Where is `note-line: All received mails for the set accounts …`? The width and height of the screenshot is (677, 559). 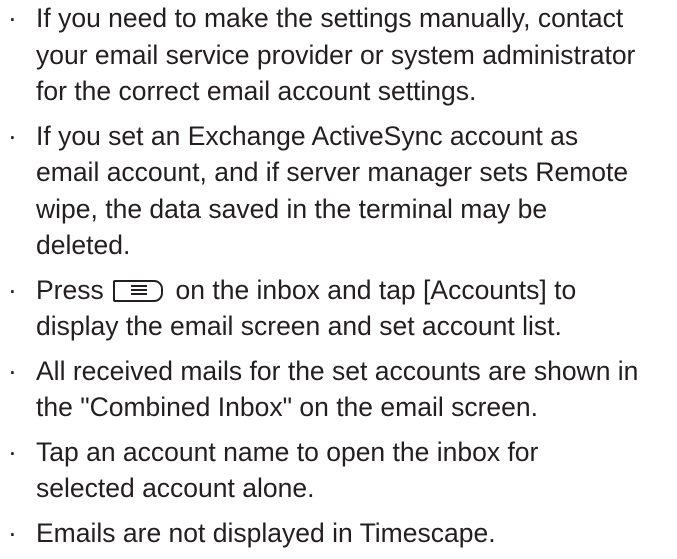
note-line: All received mails for the set accounts … is located at coordinates (337, 370).